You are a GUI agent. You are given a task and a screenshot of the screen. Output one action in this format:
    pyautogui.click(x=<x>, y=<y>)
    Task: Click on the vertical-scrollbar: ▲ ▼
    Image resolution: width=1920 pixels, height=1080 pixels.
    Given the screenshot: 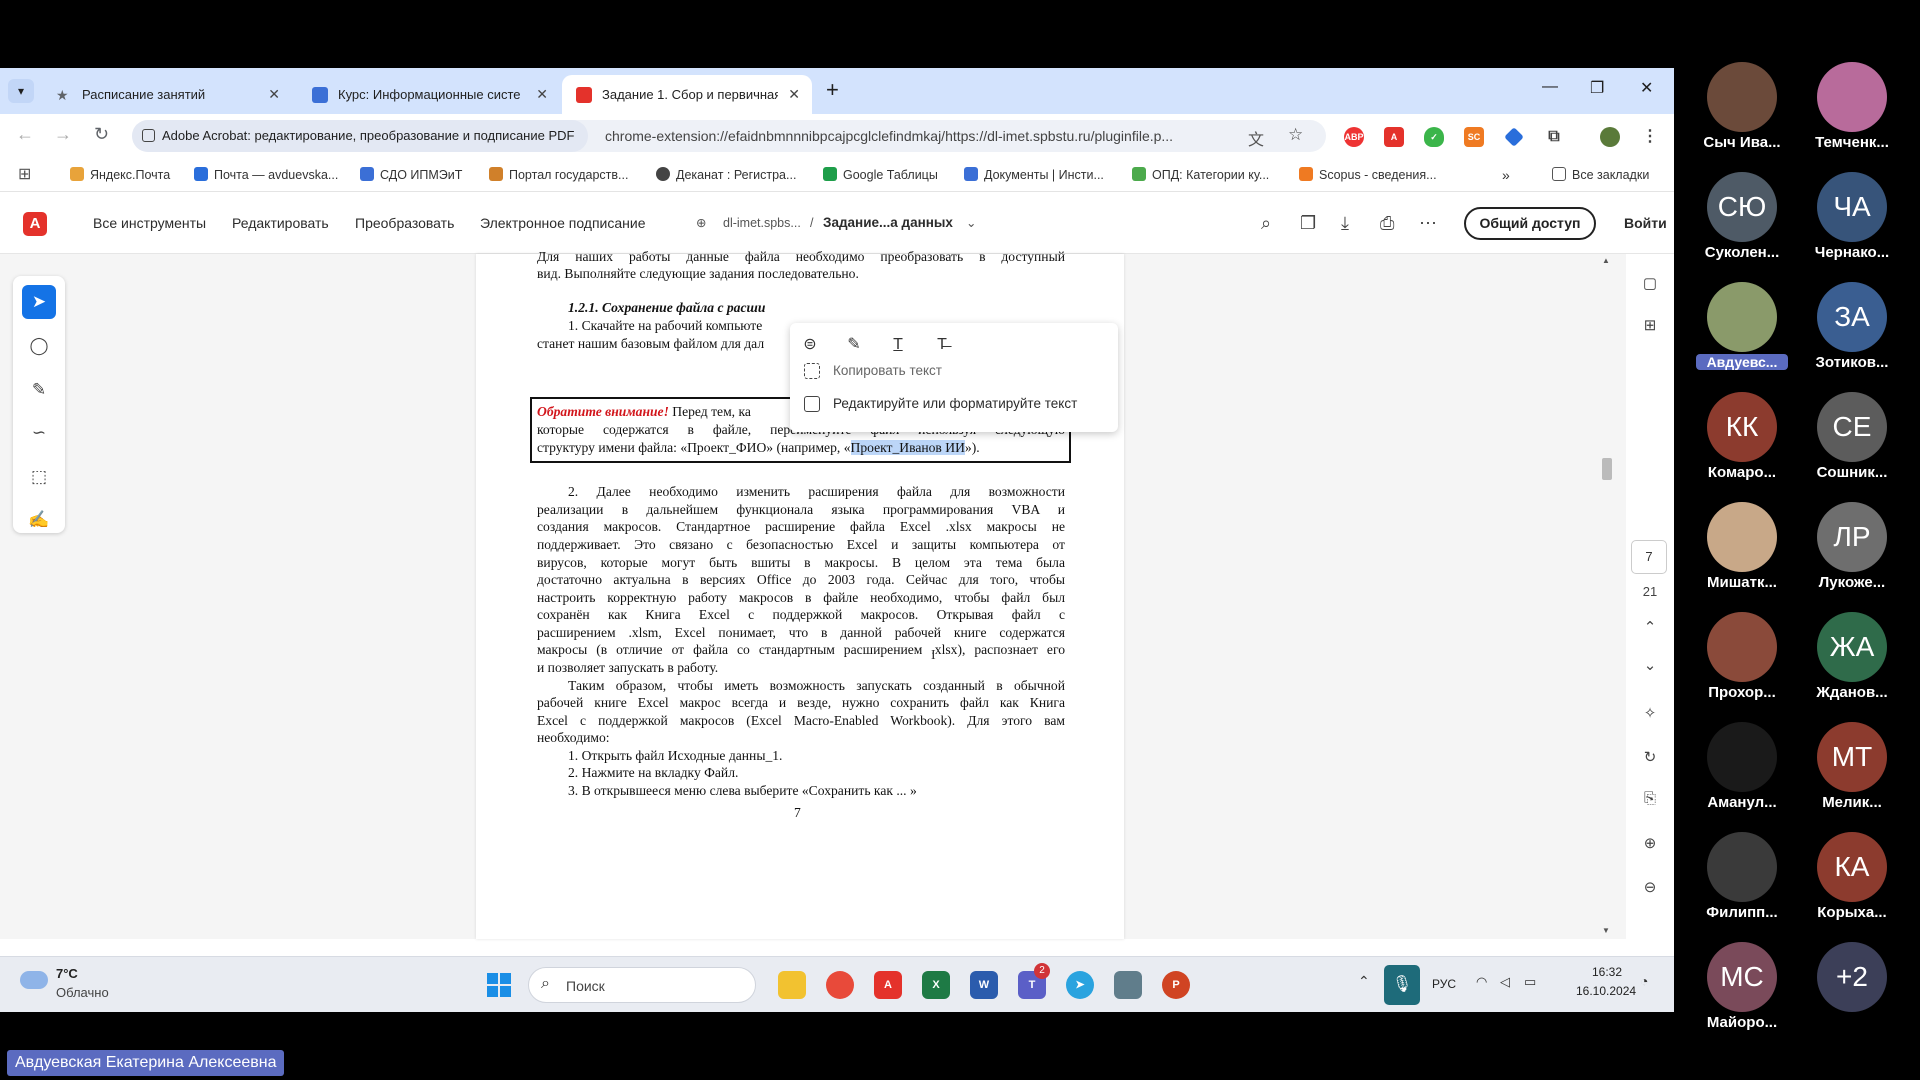 What is the action you would take?
    pyautogui.click(x=1607, y=596)
    